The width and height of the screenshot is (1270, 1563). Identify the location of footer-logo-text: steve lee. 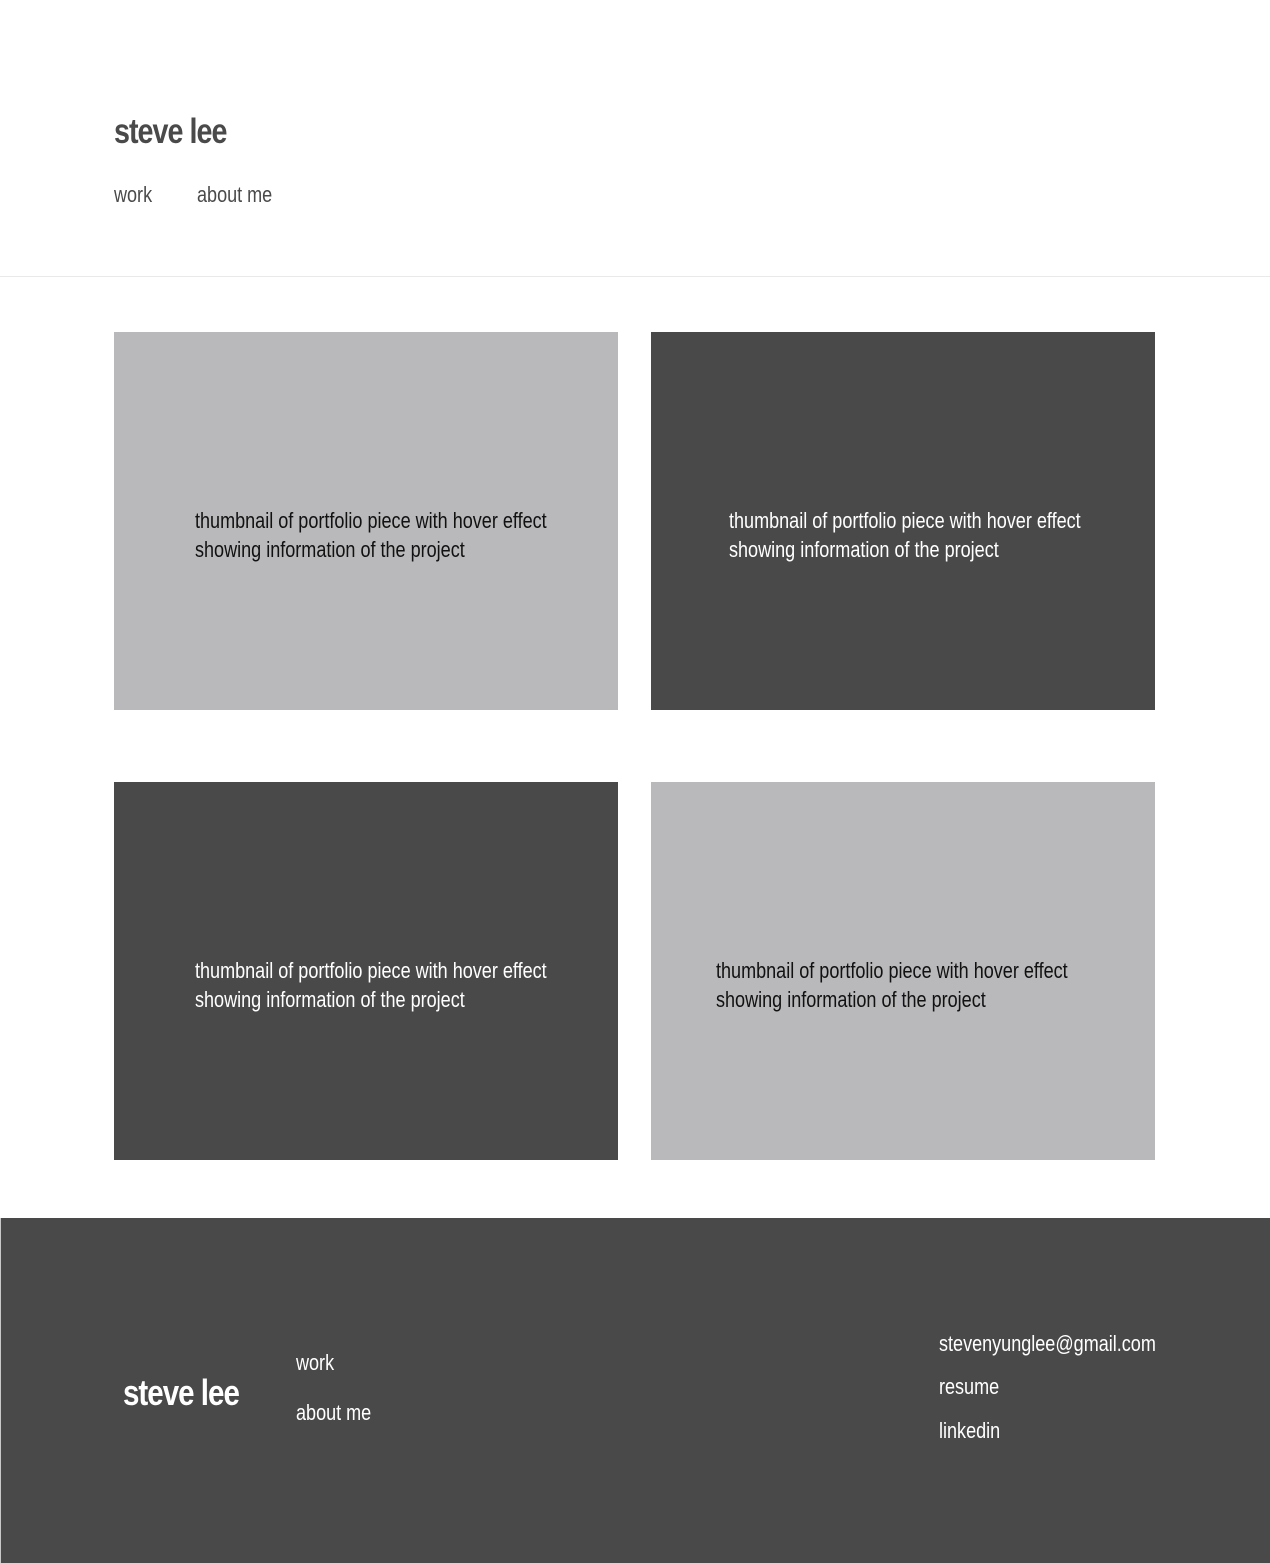
(181, 1393).